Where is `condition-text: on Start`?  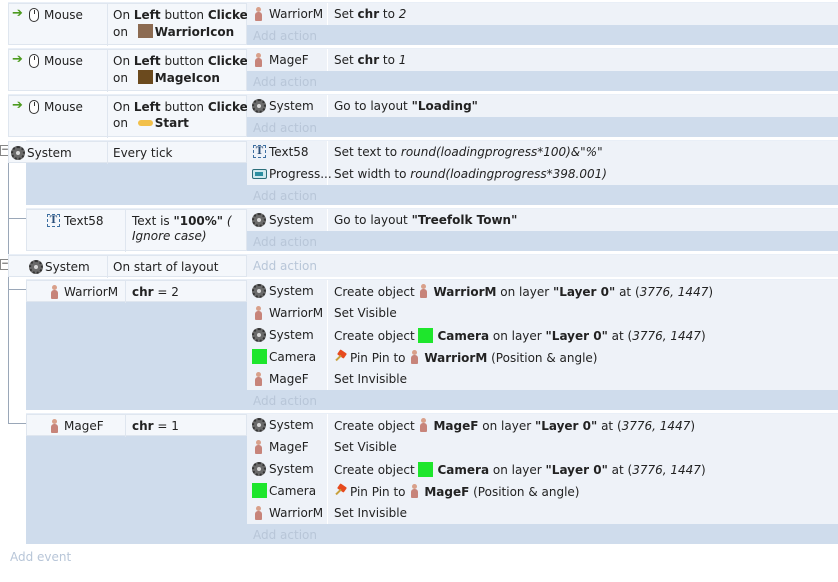
condition-text: on Start is located at coordinates (151, 123).